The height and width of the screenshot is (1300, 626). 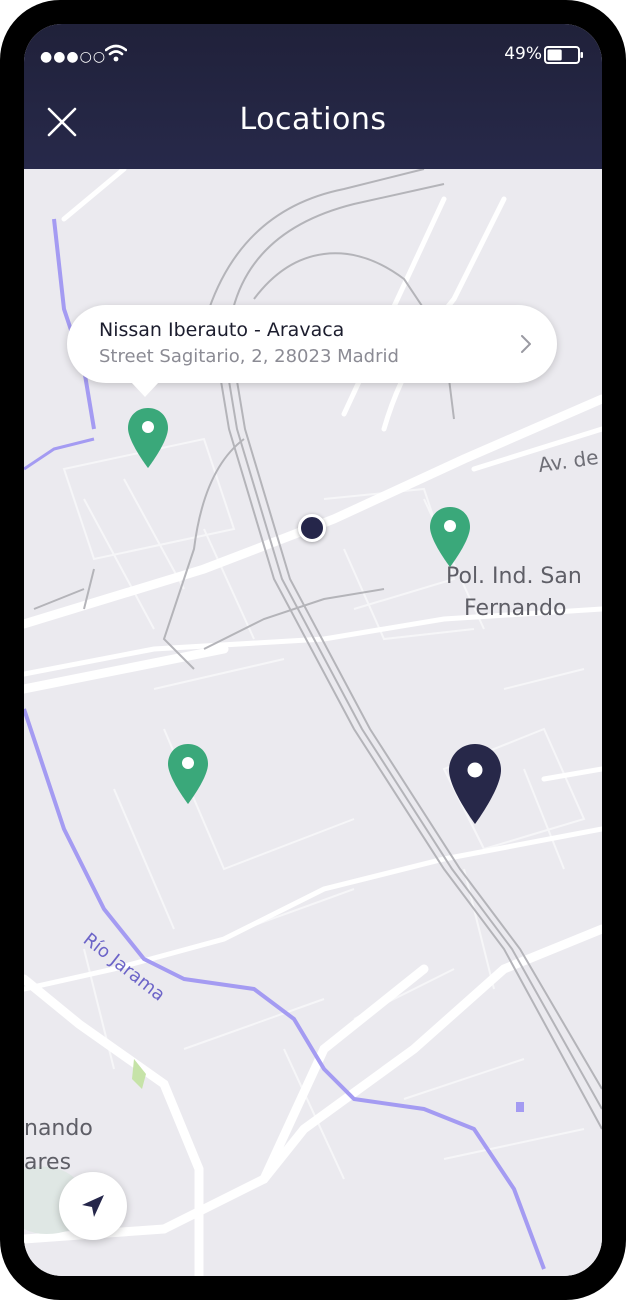 What do you see at coordinates (523, 54) in the screenshot?
I see `battery-percent: 49%` at bounding box center [523, 54].